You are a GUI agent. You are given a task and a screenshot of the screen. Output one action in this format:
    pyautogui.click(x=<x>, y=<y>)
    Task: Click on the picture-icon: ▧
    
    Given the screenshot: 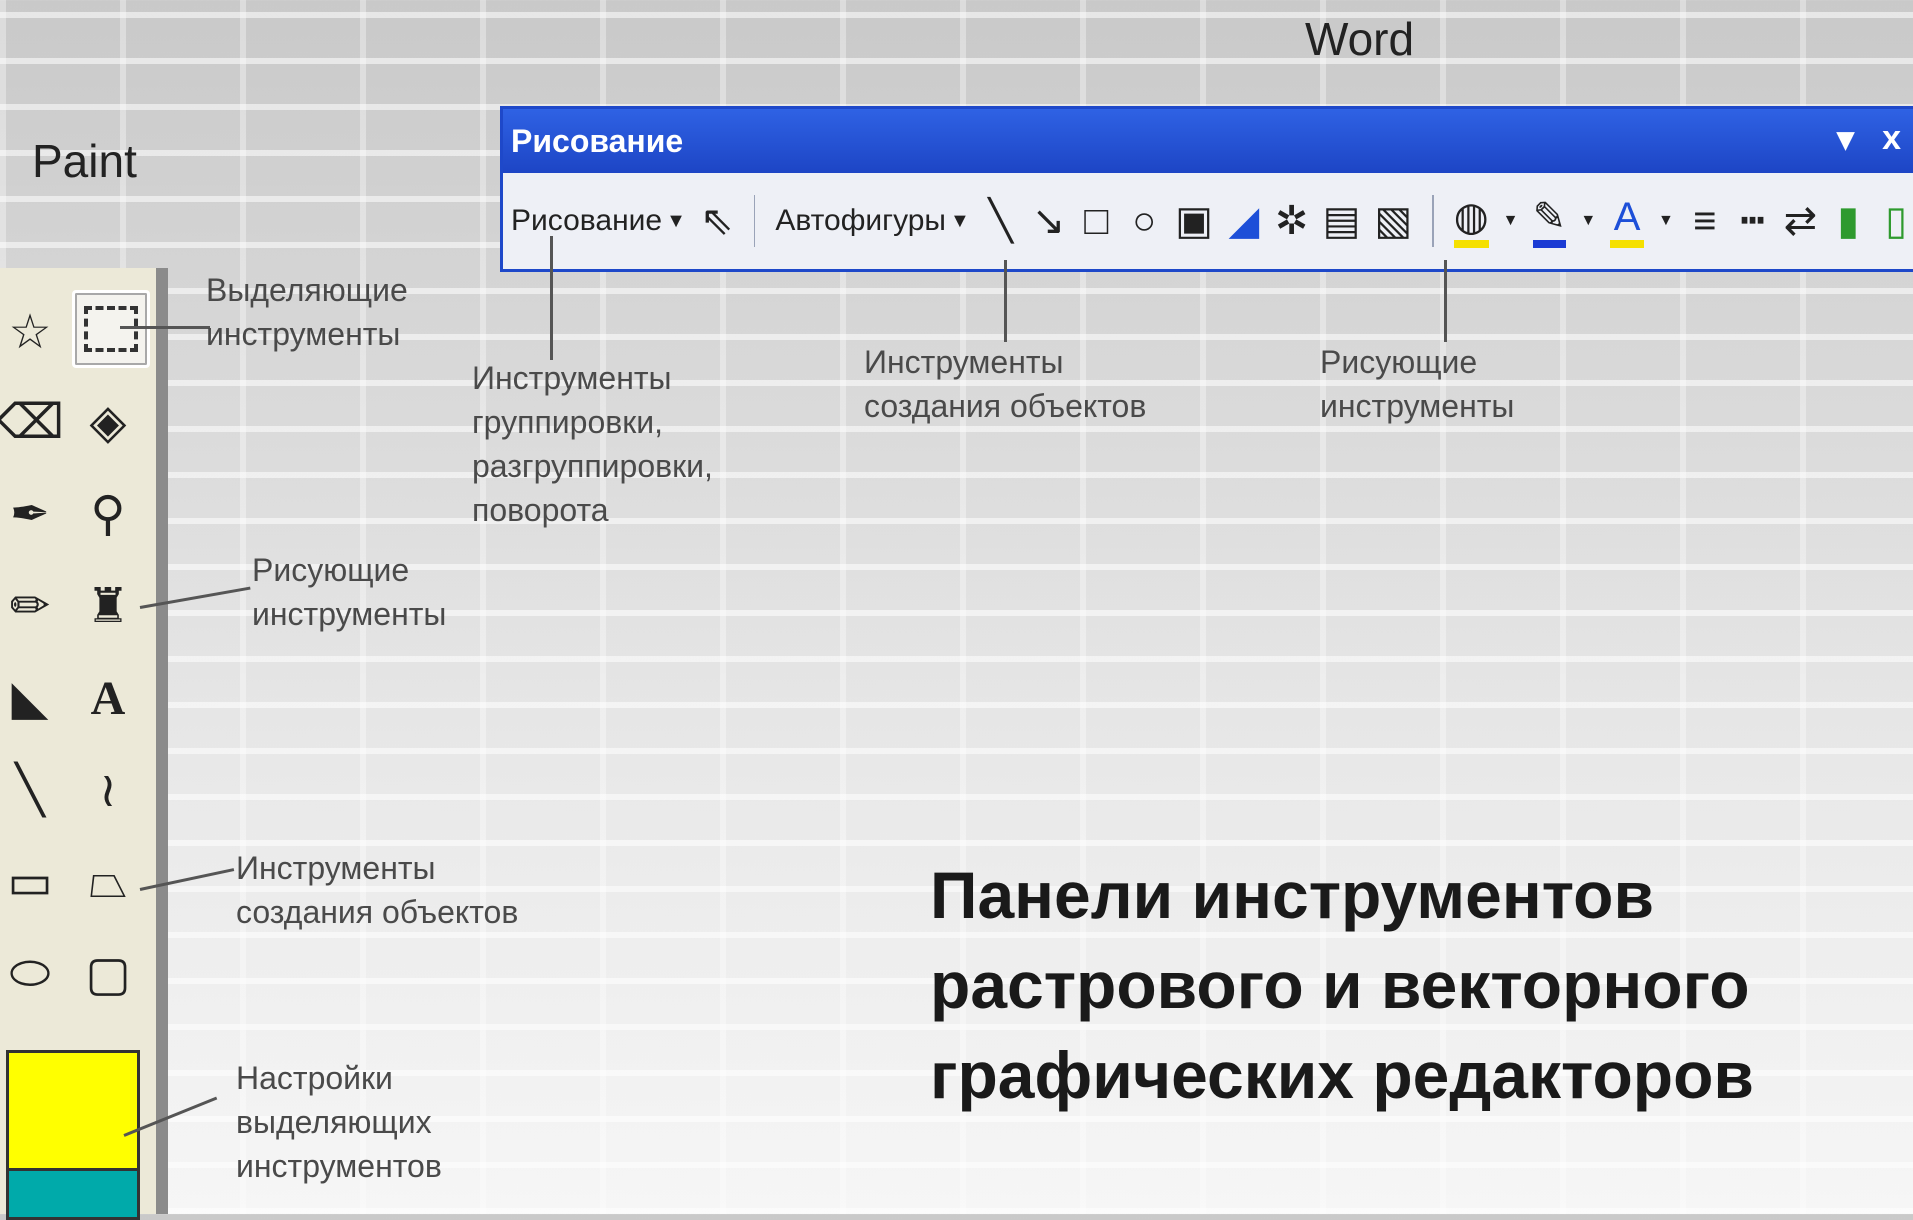 What is the action you would take?
    pyautogui.click(x=1393, y=221)
    